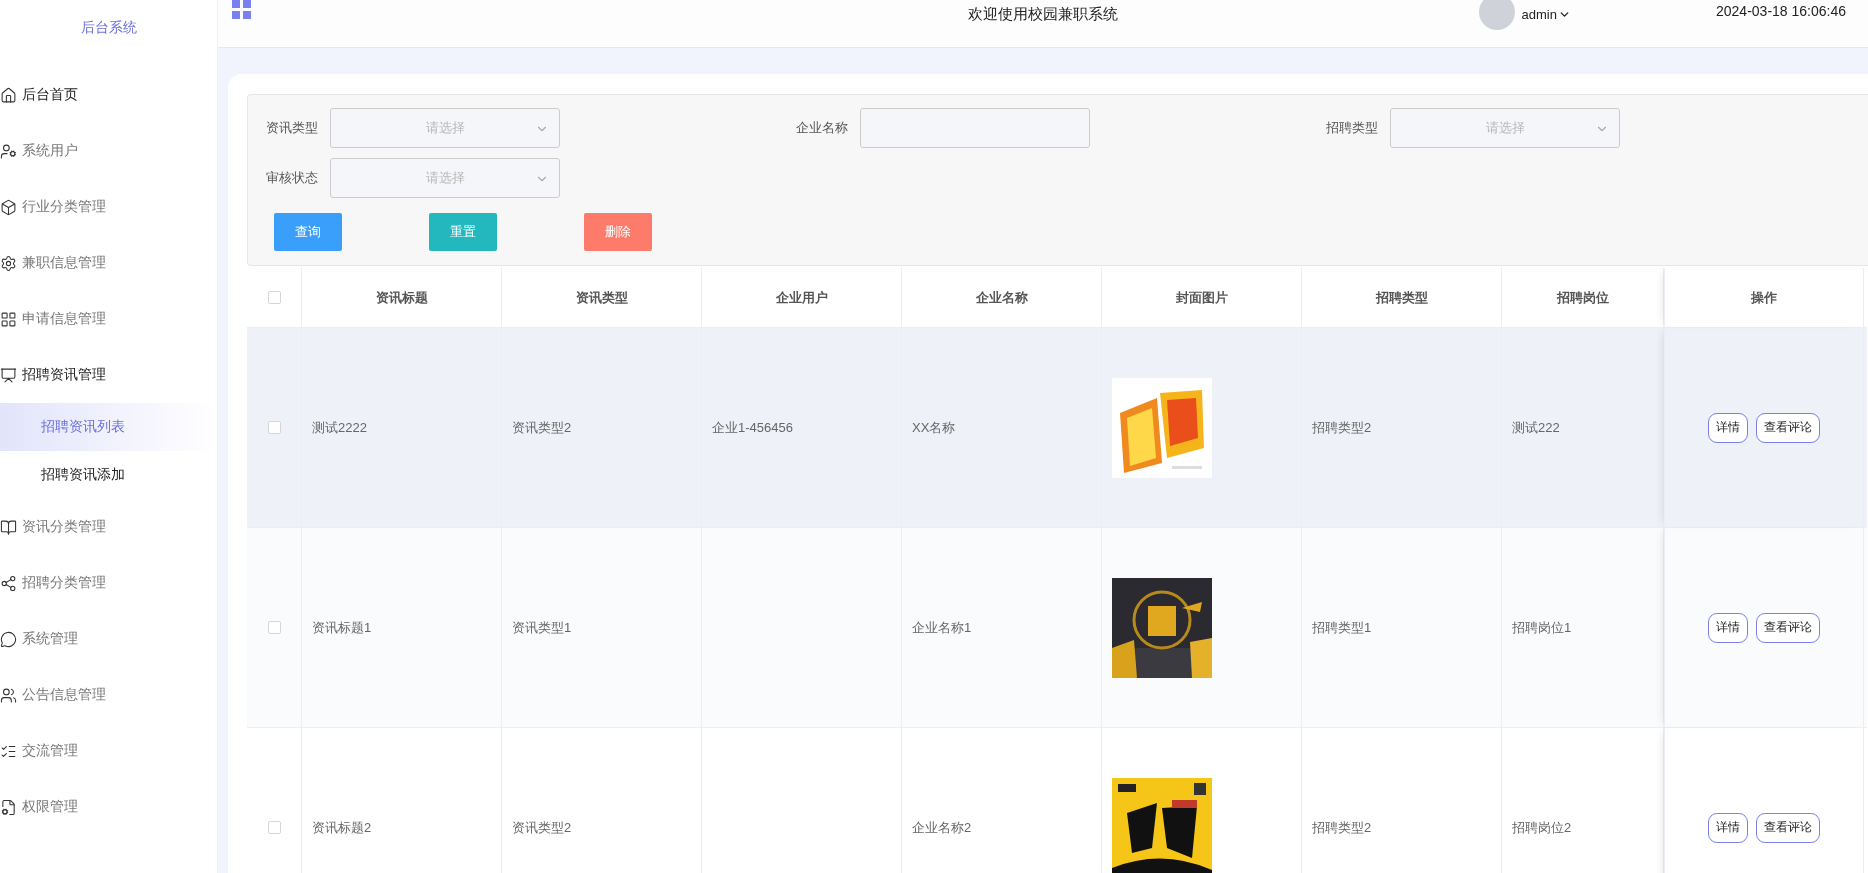 This screenshot has width=1868, height=873. I want to click on user-menu: admin, so click(1546, 14).